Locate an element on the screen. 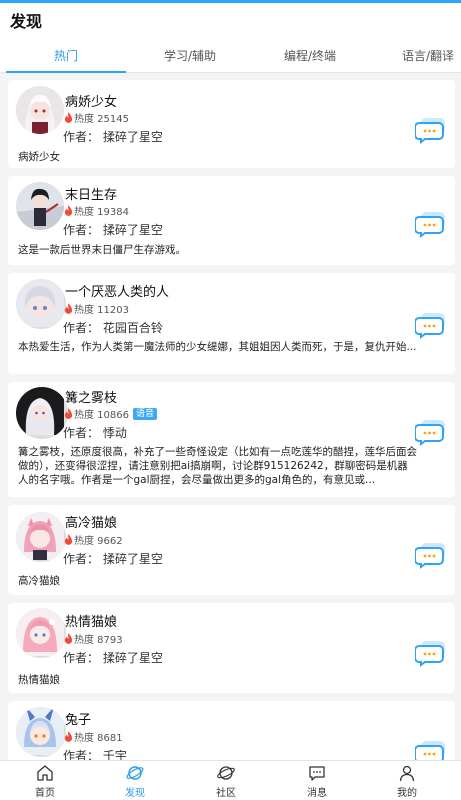  author: 作者： 花园百合铃 is located at coordinates (113, 328).